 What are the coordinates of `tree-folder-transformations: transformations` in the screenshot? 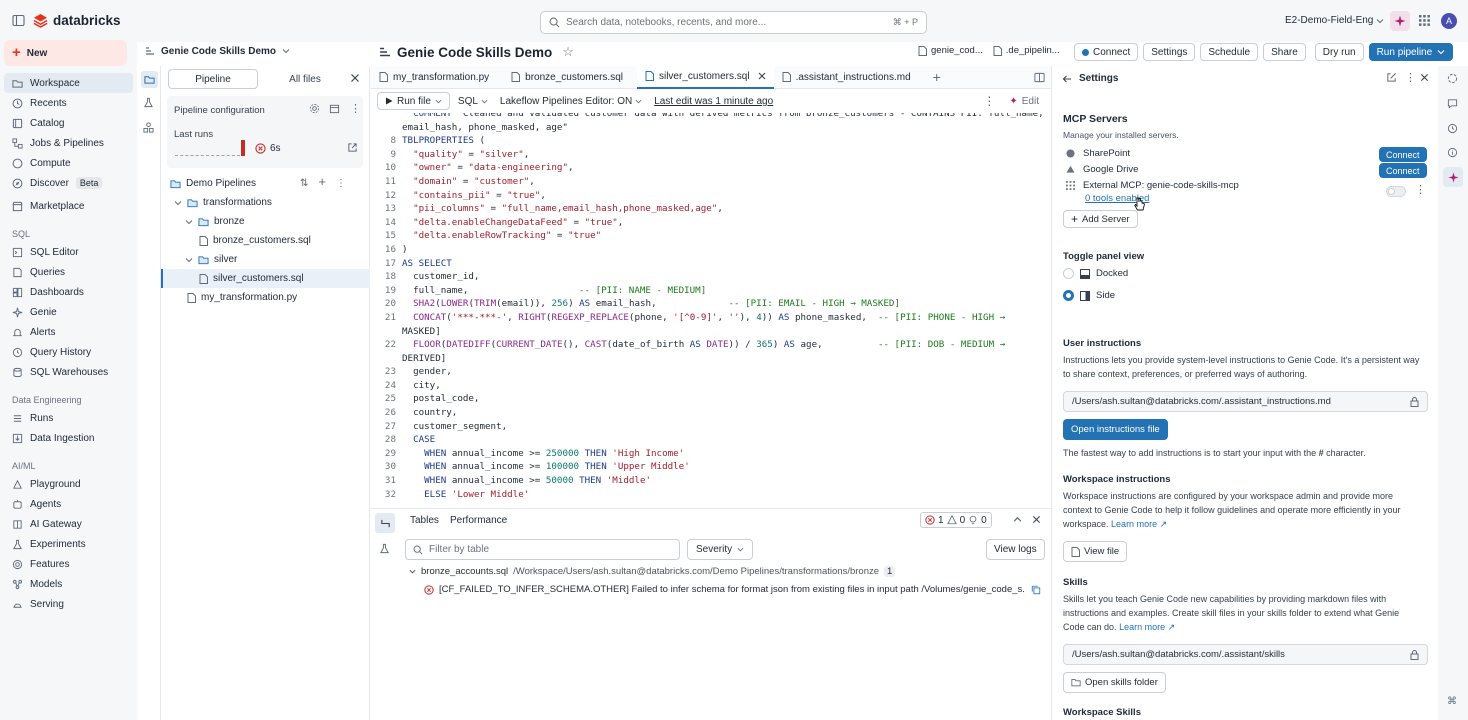 It's located at (265, 202).